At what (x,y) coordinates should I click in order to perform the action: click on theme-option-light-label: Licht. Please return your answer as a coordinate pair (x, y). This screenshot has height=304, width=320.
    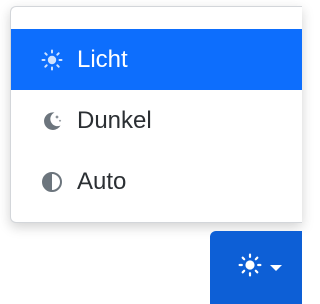
    Looking at the image, I should click on (102, 59).